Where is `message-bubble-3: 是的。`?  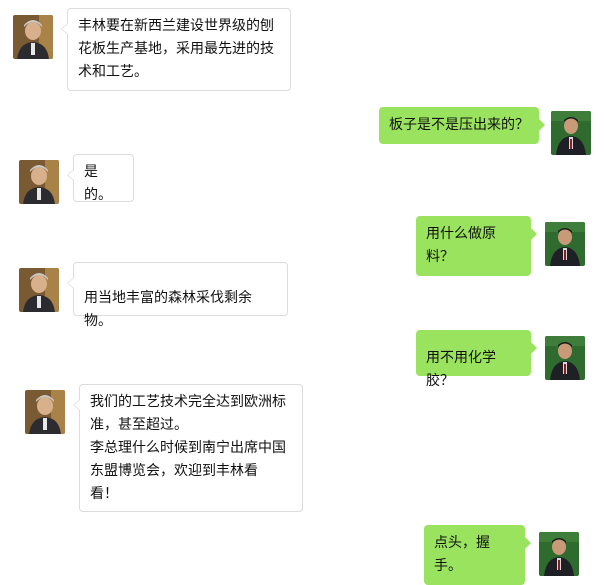
message-bubble-3: 是的。 is located at coordinates (100, 178).